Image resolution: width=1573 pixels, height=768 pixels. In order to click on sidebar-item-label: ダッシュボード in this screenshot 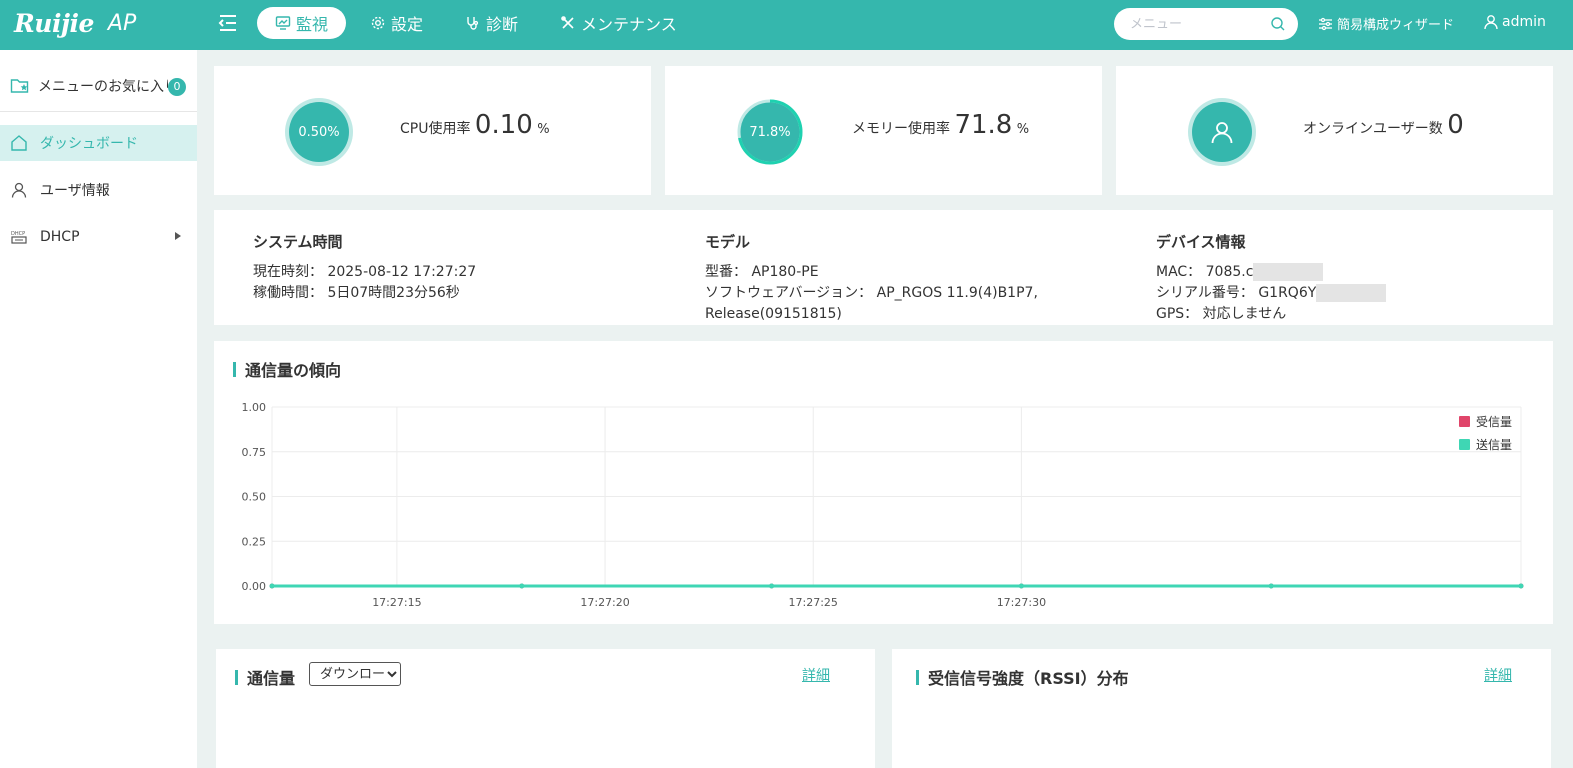, I will do `click(89, 144)`.